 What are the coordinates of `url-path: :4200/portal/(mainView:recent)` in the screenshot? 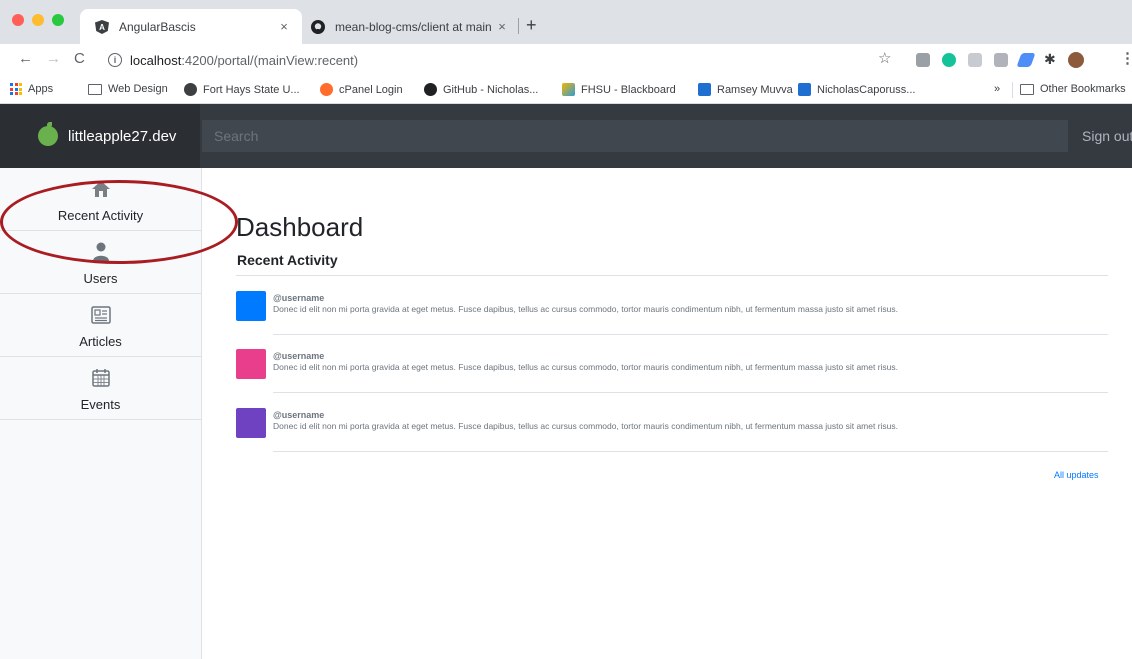 It's located at (270, 60).